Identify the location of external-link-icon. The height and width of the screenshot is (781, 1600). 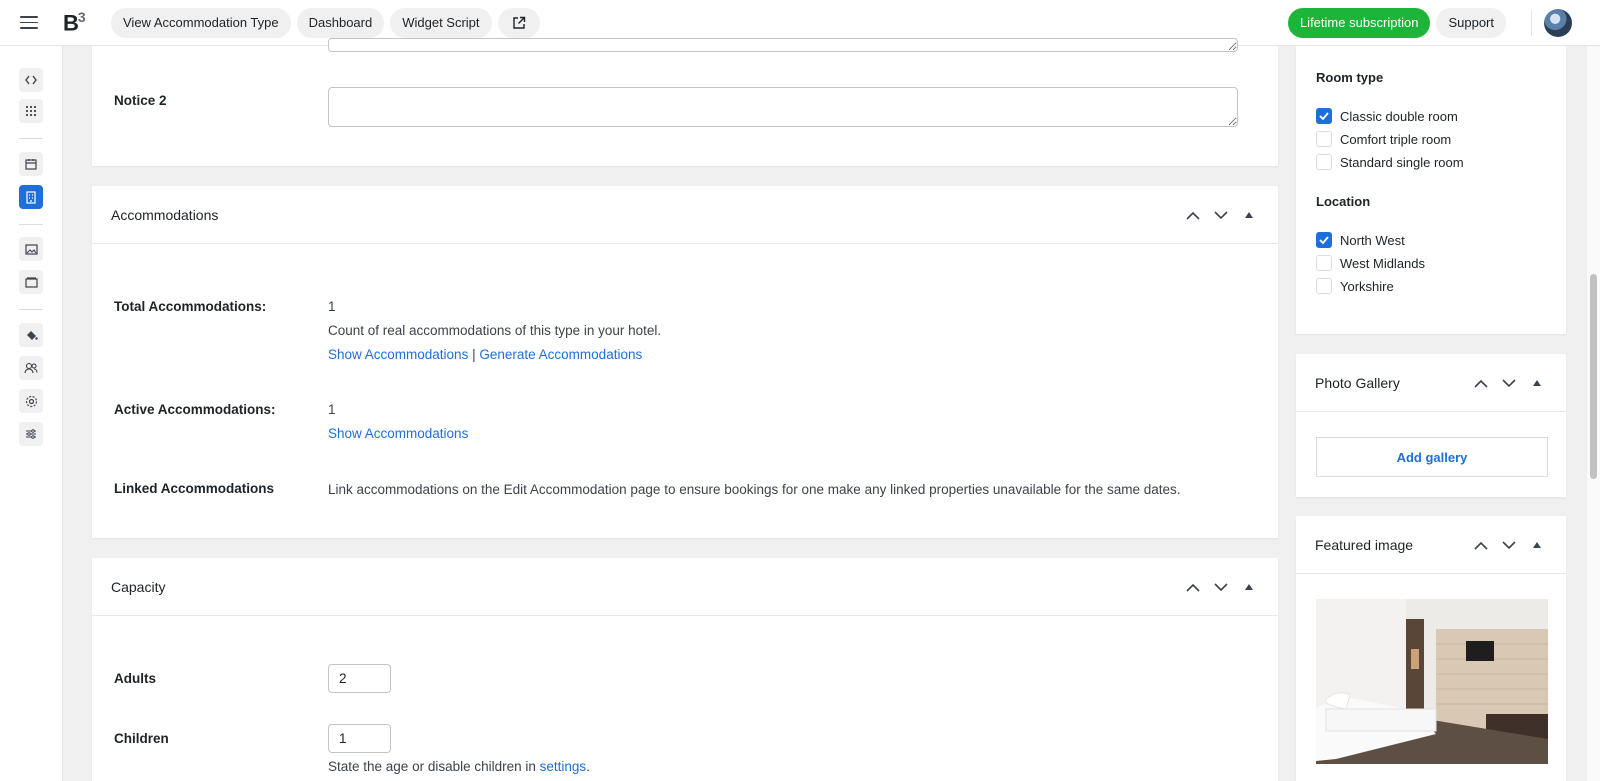
(518, 22).